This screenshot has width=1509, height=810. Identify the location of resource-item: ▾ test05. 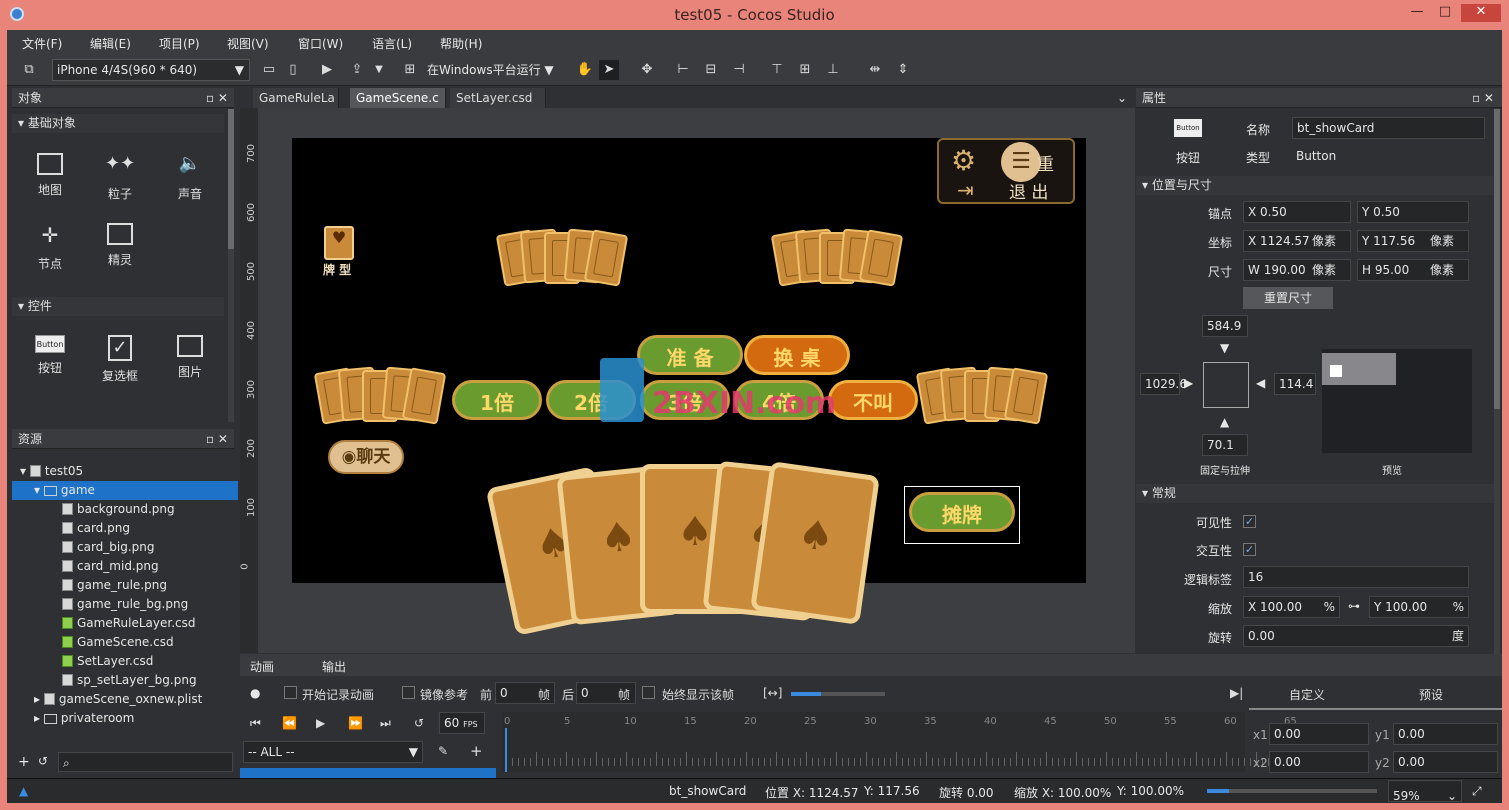
(125, 471).